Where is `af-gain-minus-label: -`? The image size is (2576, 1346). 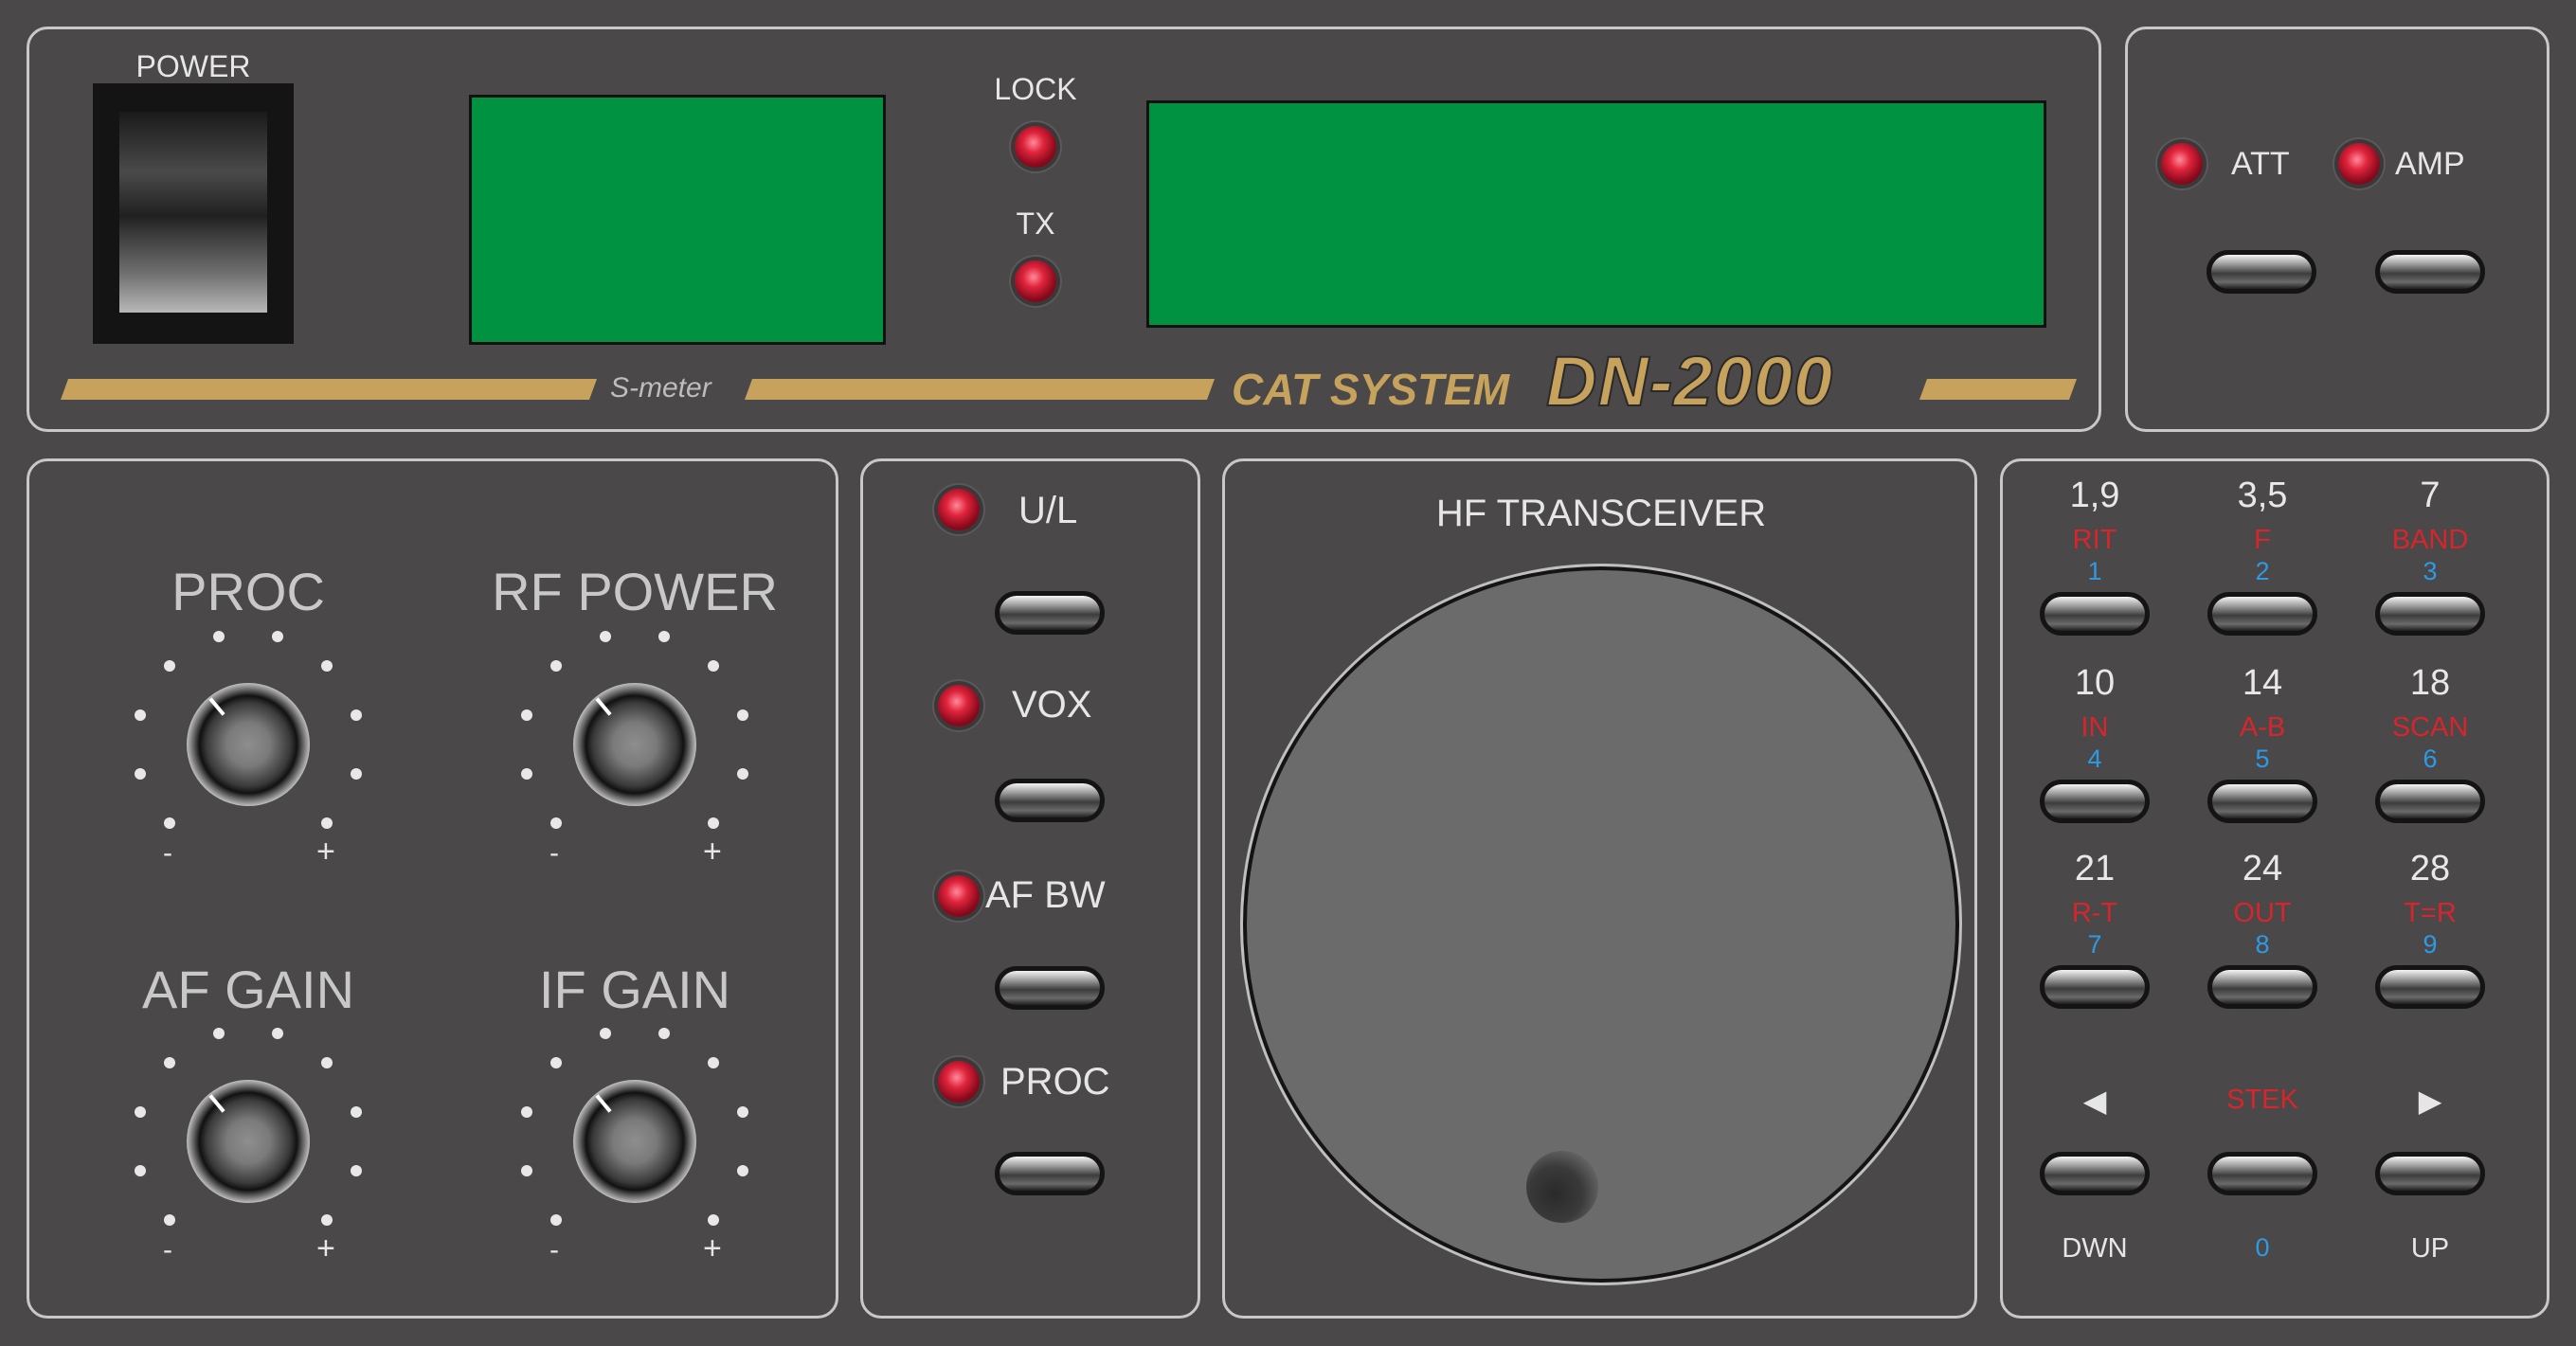
af-gain-minus-label: - is located at coordinates (167, 1250).